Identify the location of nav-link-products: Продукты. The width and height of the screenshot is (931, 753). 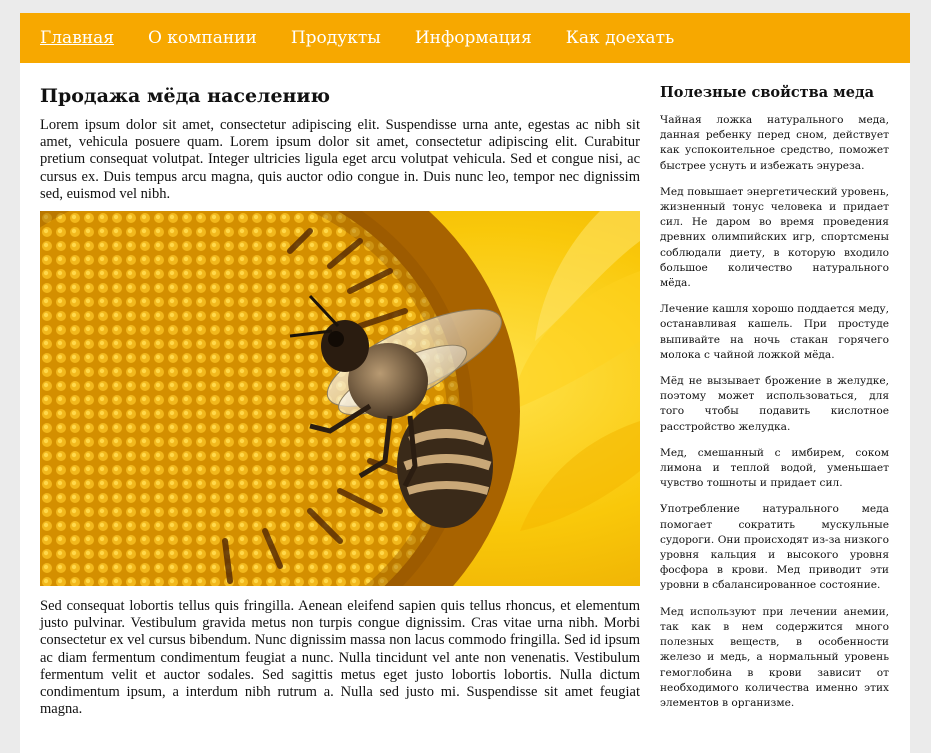
(336, 38).